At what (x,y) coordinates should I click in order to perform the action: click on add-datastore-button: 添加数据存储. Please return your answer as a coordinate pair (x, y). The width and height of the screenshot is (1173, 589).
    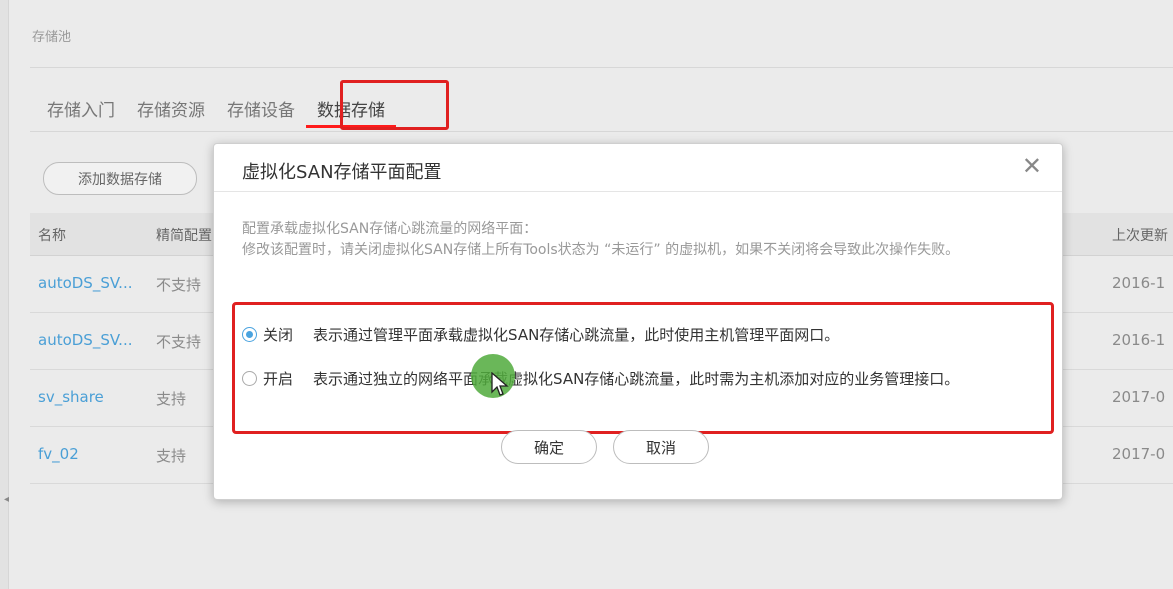
    Looking at the image, I should click on (120, 178).